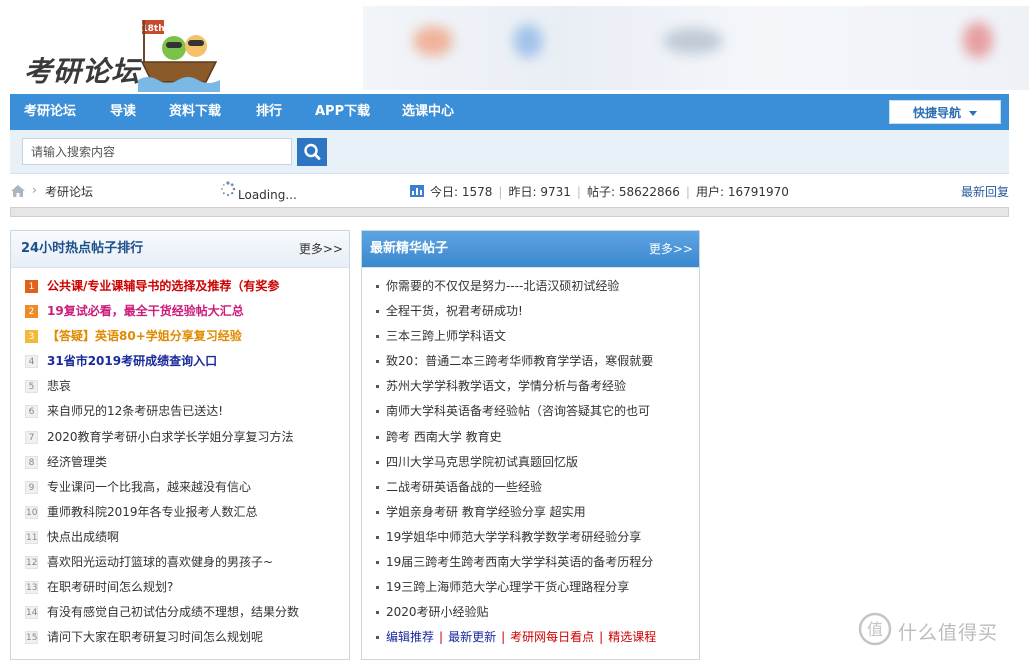 The image size is (1029, 660). Describe the element at coordinates (519, 361) in the screenshot. I see `featured-title-link: 致20：普通二本三跨考华师教育学学语，寒假就要` at that location.